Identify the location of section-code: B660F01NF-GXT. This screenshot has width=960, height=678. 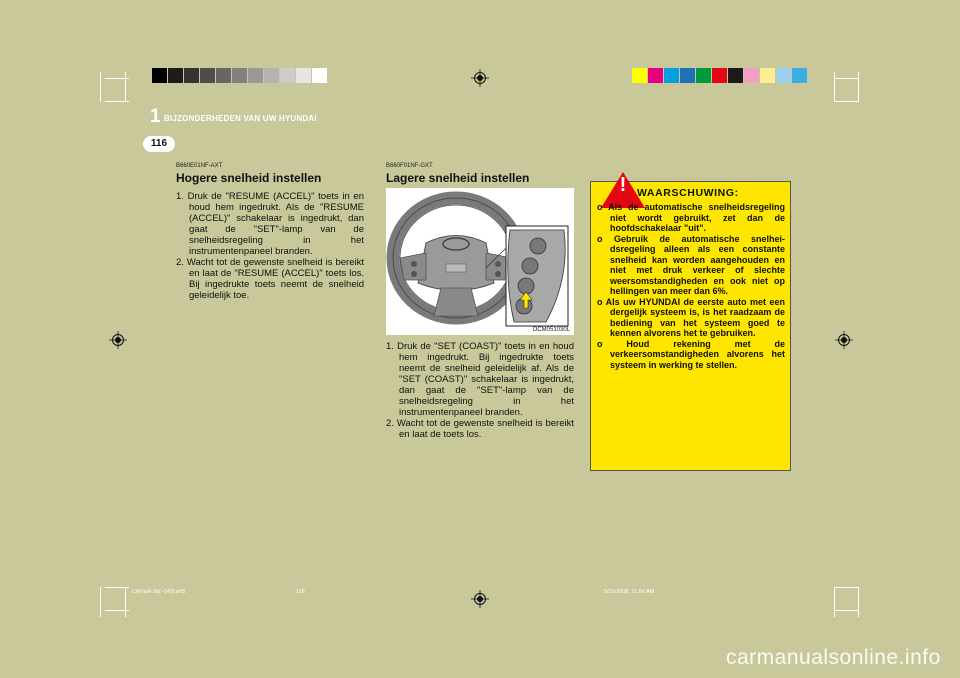
(409, 166).